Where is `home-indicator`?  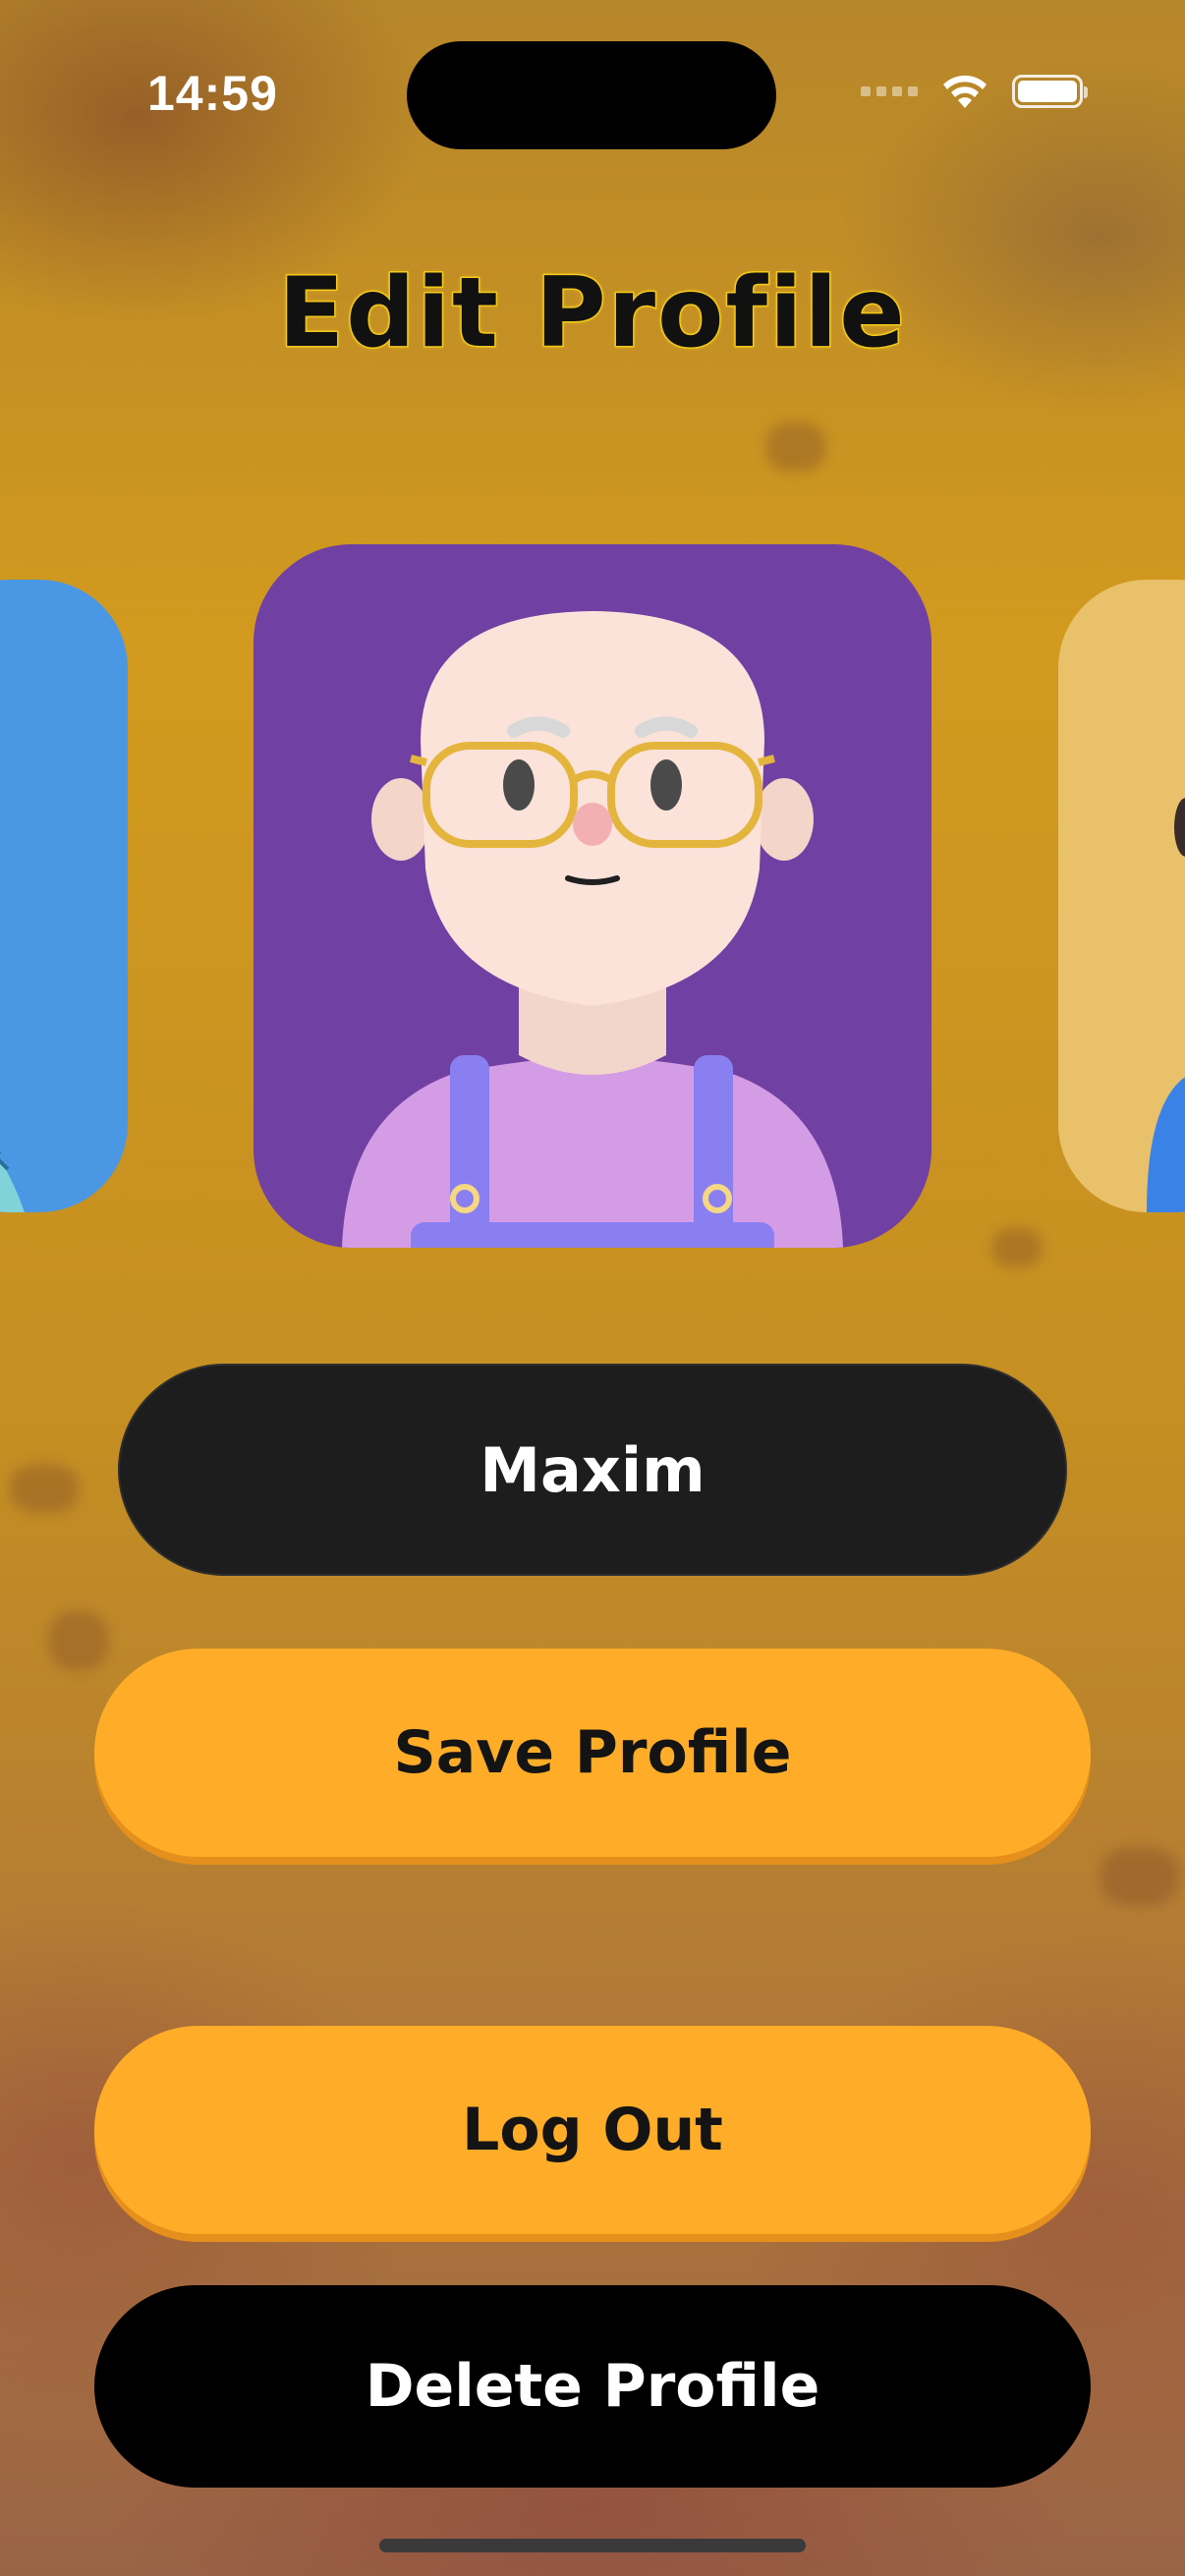 home-indicator is located at coordinates (592, 2545).